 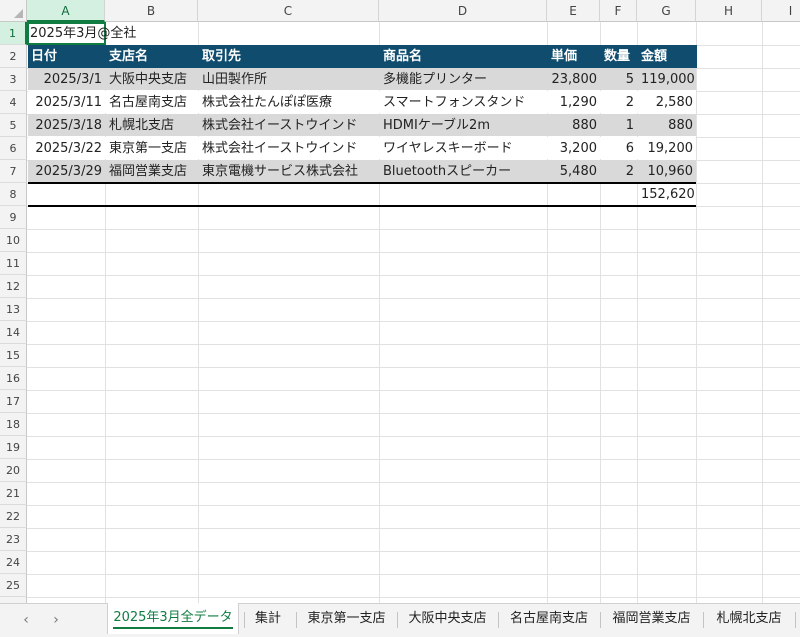 What do you see at coordinates (447, 619) in the screenshot?
I see `sheet-tab-4: 大阪中央支店` at bounding box center [447, 619].